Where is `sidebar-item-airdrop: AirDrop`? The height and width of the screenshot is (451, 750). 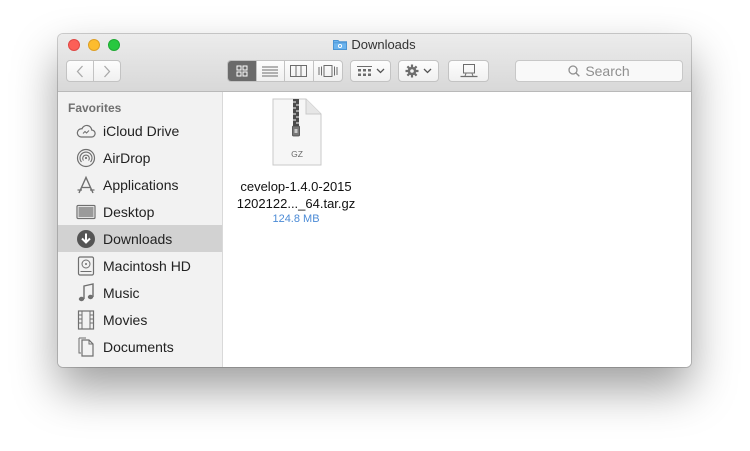 sidebar-item-airdrop: AirDrop is located at coordinates (140, 157).